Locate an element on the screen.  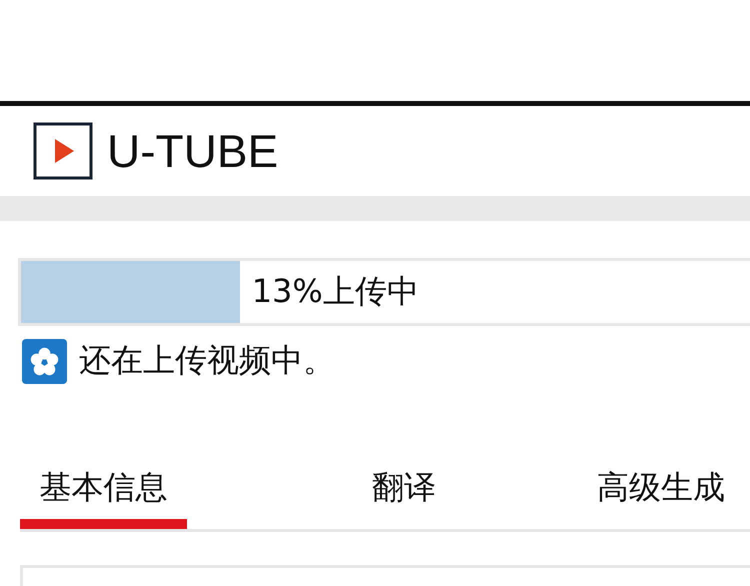
logo-text: U-TUBE is located at coordinates (192, 151).